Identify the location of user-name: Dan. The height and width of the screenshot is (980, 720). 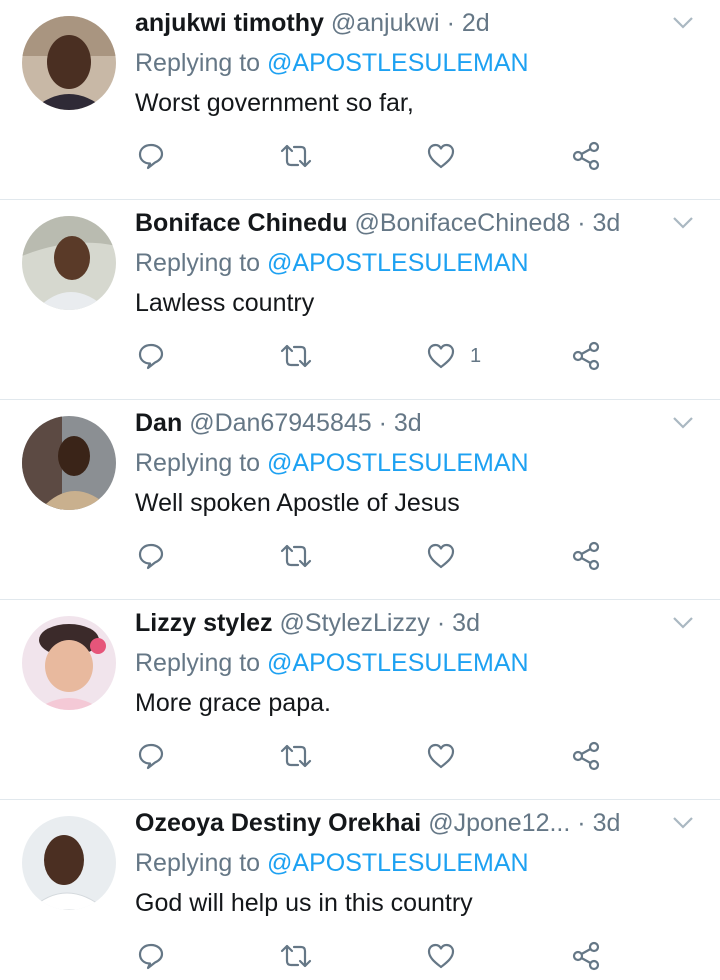
(158, 423).